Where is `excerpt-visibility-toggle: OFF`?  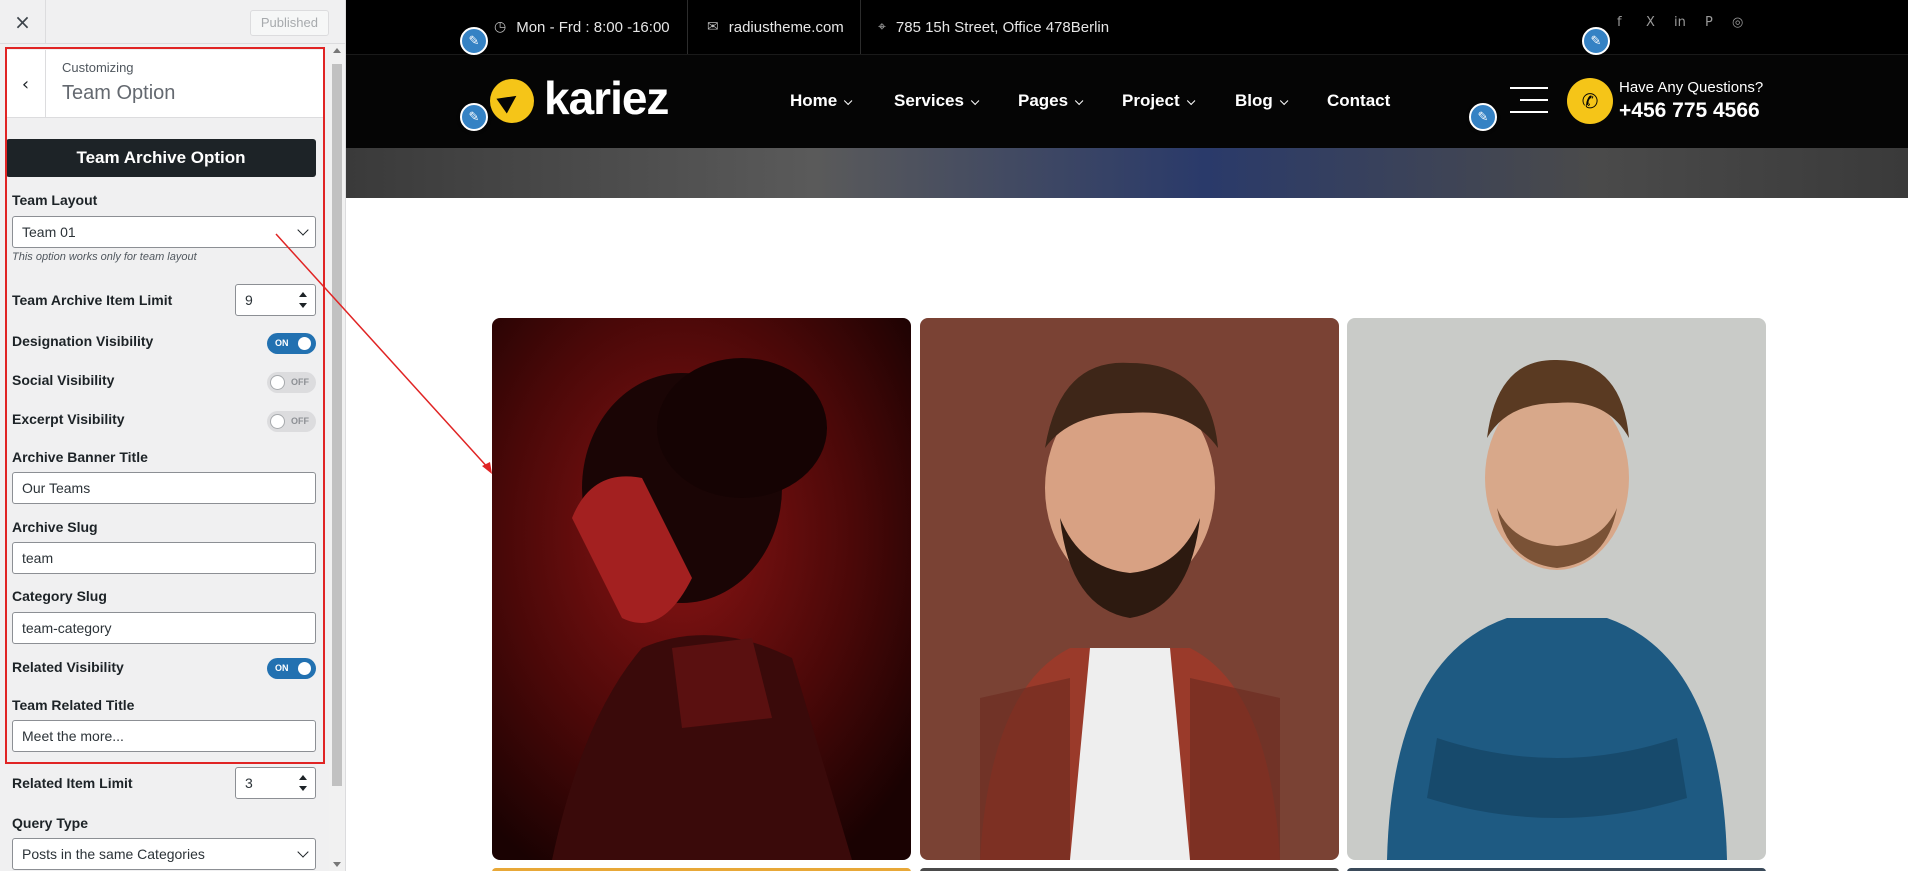
excerpt-visibility-toggle: OFF is located at coordinates (291, 421).